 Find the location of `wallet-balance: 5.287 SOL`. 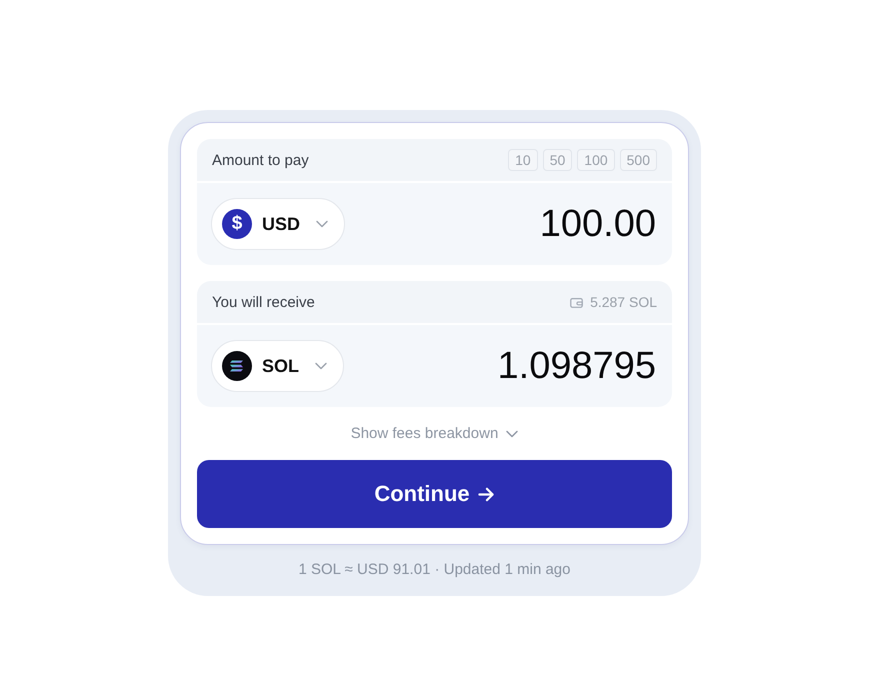

wallet-balance: 5.287 SOL is located at coordinates (623, 302).